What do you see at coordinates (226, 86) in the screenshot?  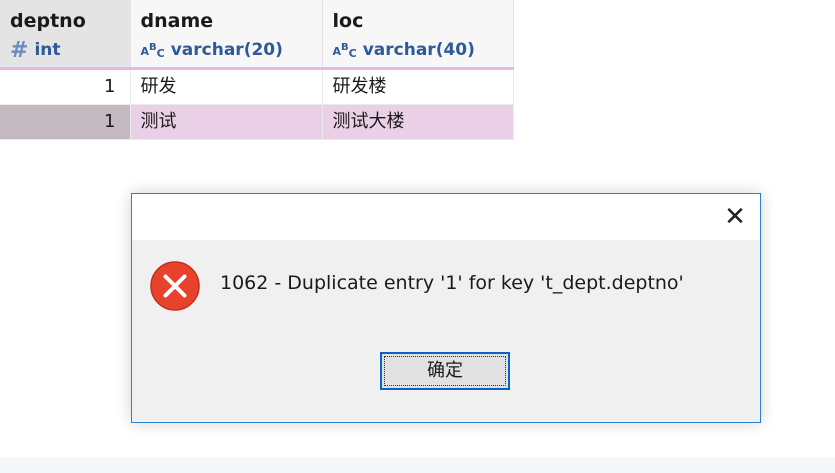 I see `cell-dname: 研发` at bounding box center [226, 86].